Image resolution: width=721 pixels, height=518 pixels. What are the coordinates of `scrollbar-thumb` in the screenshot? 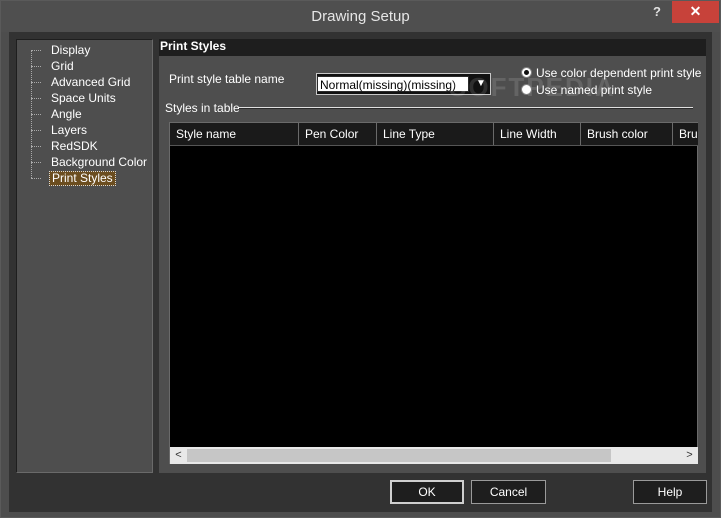 It's located at (399, 455).